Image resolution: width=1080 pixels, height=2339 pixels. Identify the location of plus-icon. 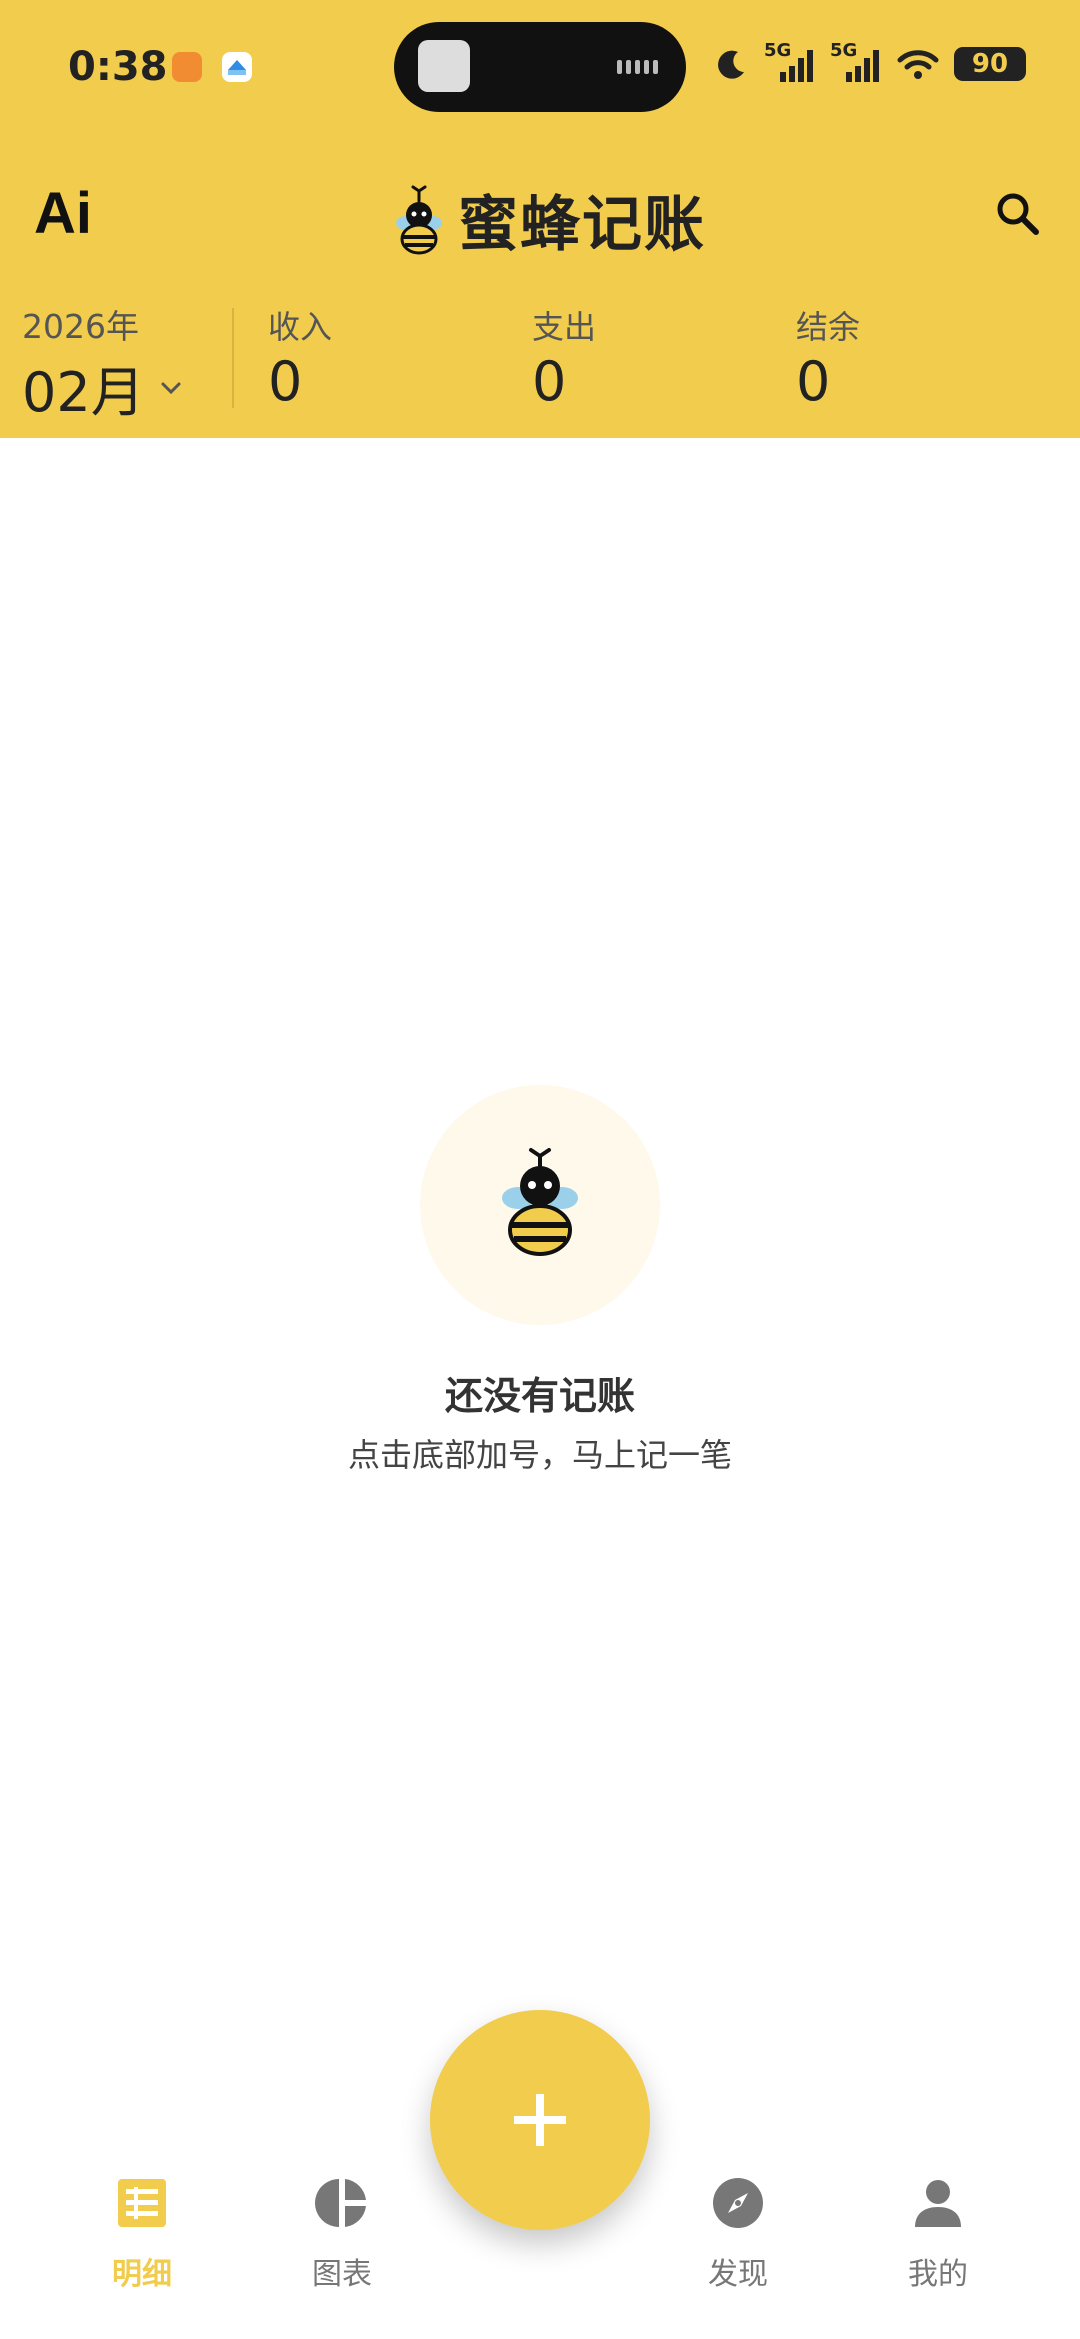
(540, 2120).